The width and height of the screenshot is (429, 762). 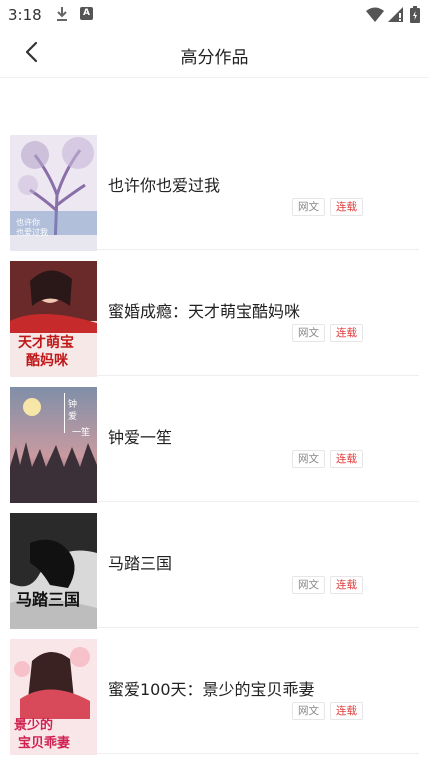 I want to click on book-cover: 也许你 也爱过我, so click(x=53, y=193).